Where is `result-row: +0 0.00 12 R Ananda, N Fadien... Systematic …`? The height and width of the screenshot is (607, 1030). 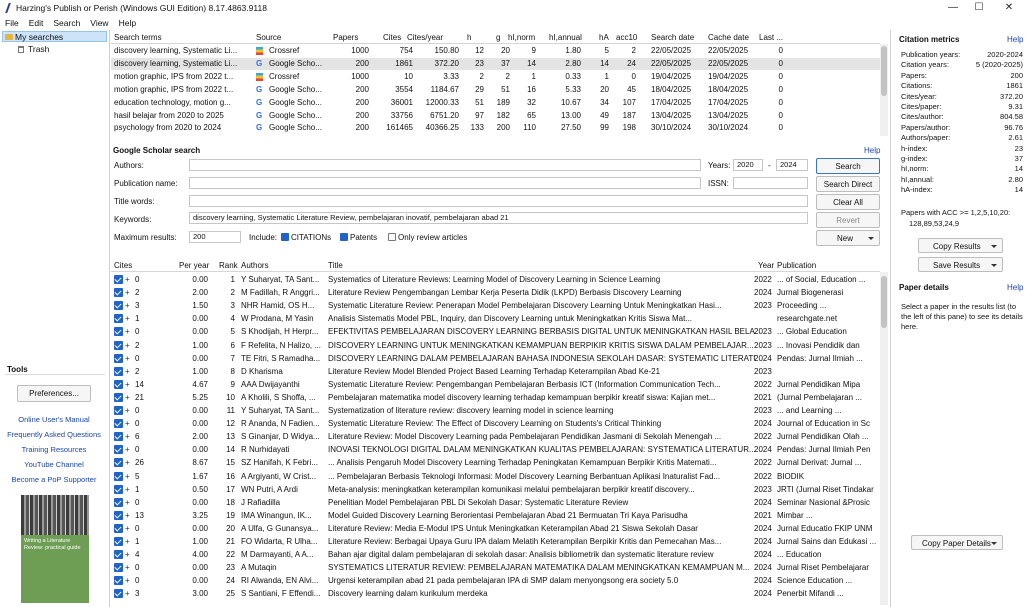 result-row: +0 0.00 12 R Ananda, N Fadien... Systematic … is located at coordinates (495, 424).